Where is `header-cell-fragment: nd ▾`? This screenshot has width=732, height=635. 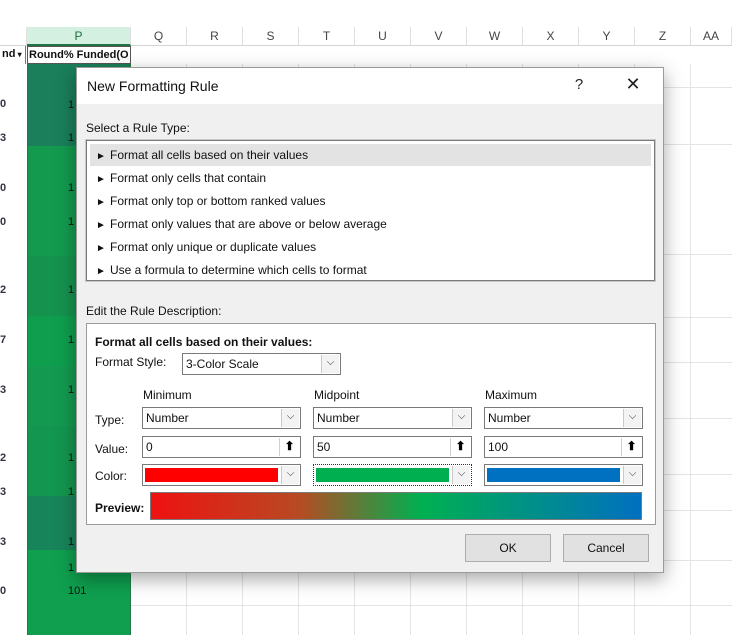 header-cell-fragment: nd ▾ is located at coordinates (13, 55).